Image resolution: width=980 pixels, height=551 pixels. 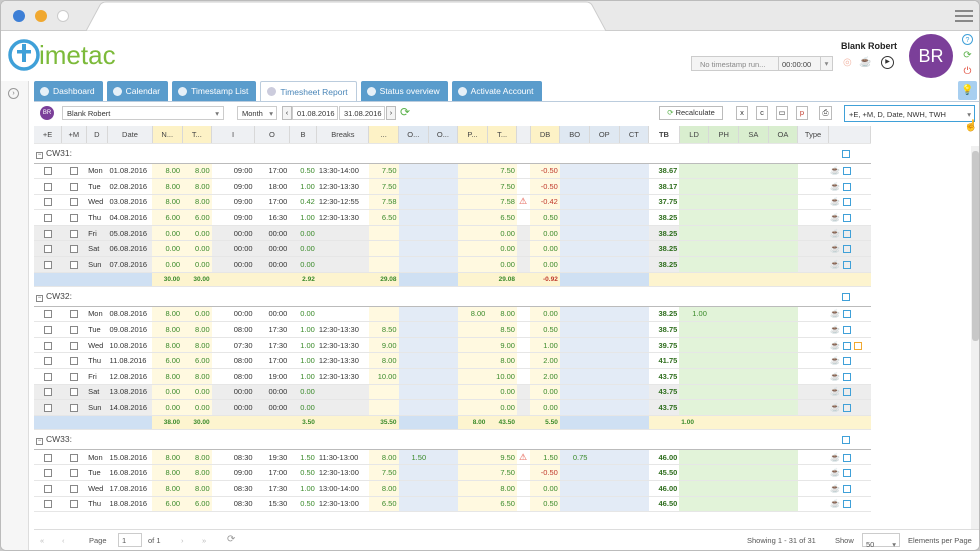 What do you see at coordinates (753, 135) in the screenshot?
I see `column-header: SA` at bounding box center [753, 135].